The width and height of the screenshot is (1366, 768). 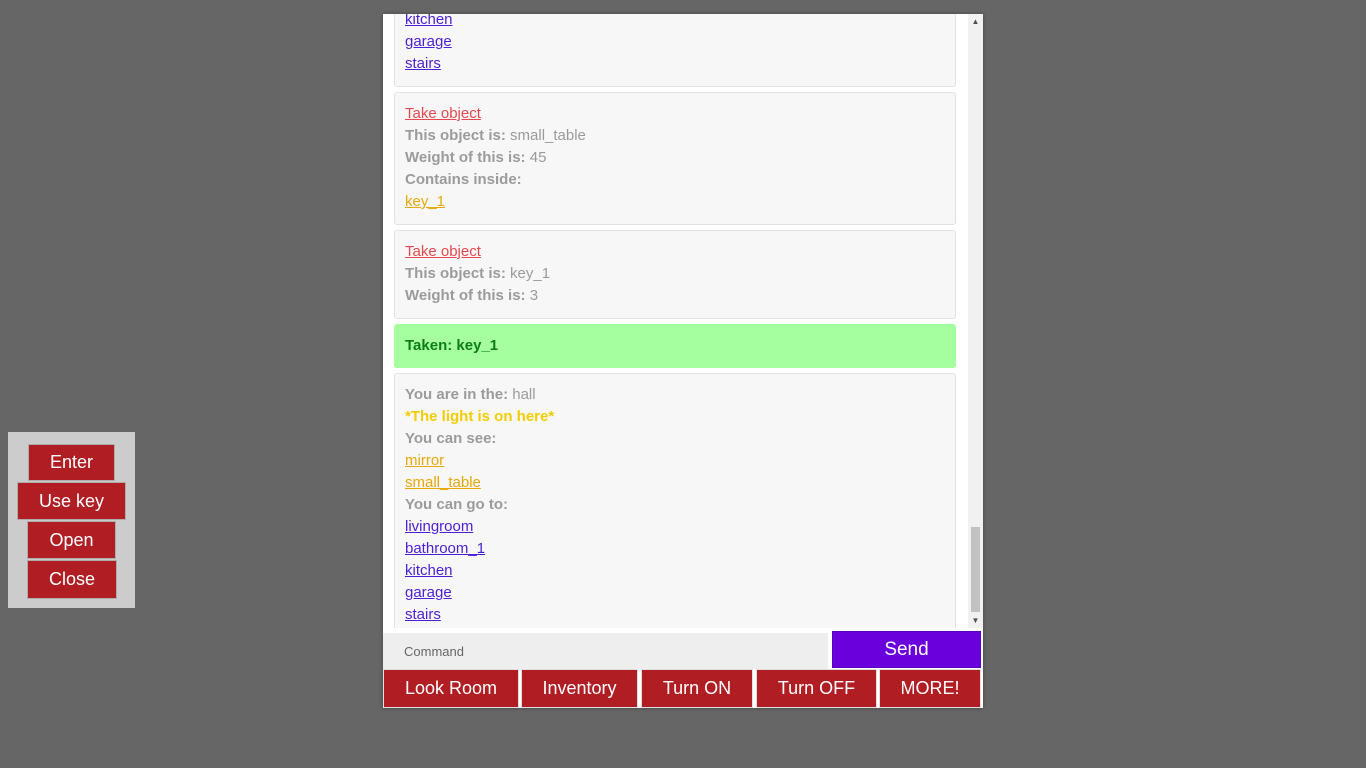 I want to click on taken-message: Taken: key_1, so click(x=675, y=346).